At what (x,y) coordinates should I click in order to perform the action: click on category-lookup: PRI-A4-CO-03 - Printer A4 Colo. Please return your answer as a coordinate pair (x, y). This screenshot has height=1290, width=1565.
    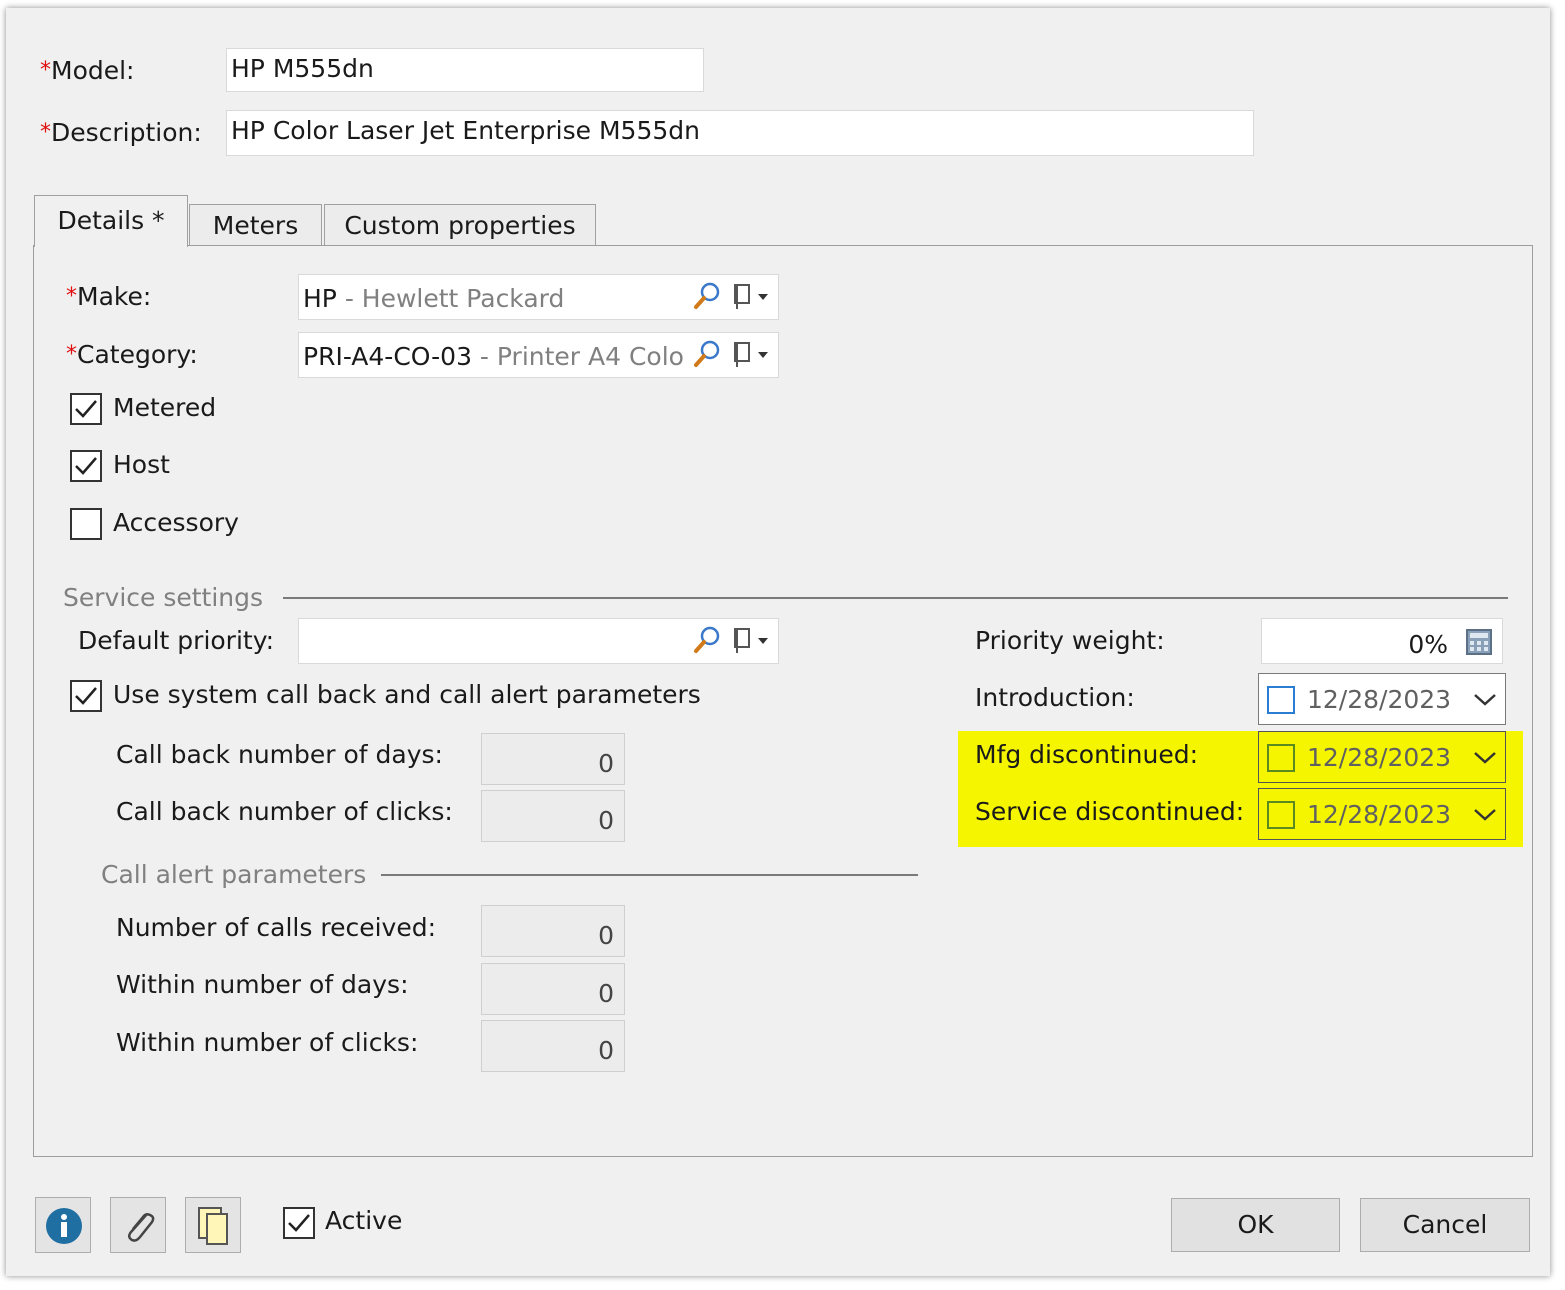
    Looking at the image, I should click on (538, 355).